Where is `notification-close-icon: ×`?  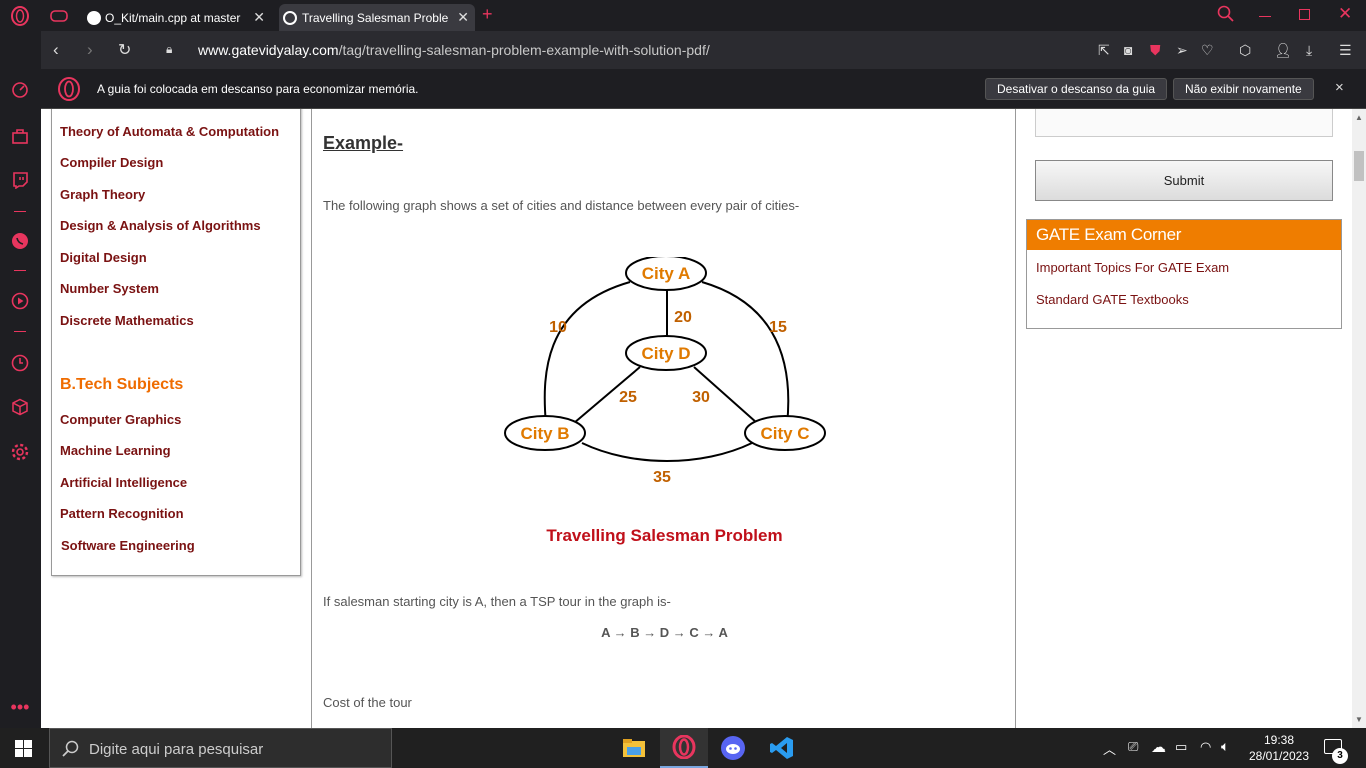 notification-close-icon: × is located at coordinates (1339, 87).